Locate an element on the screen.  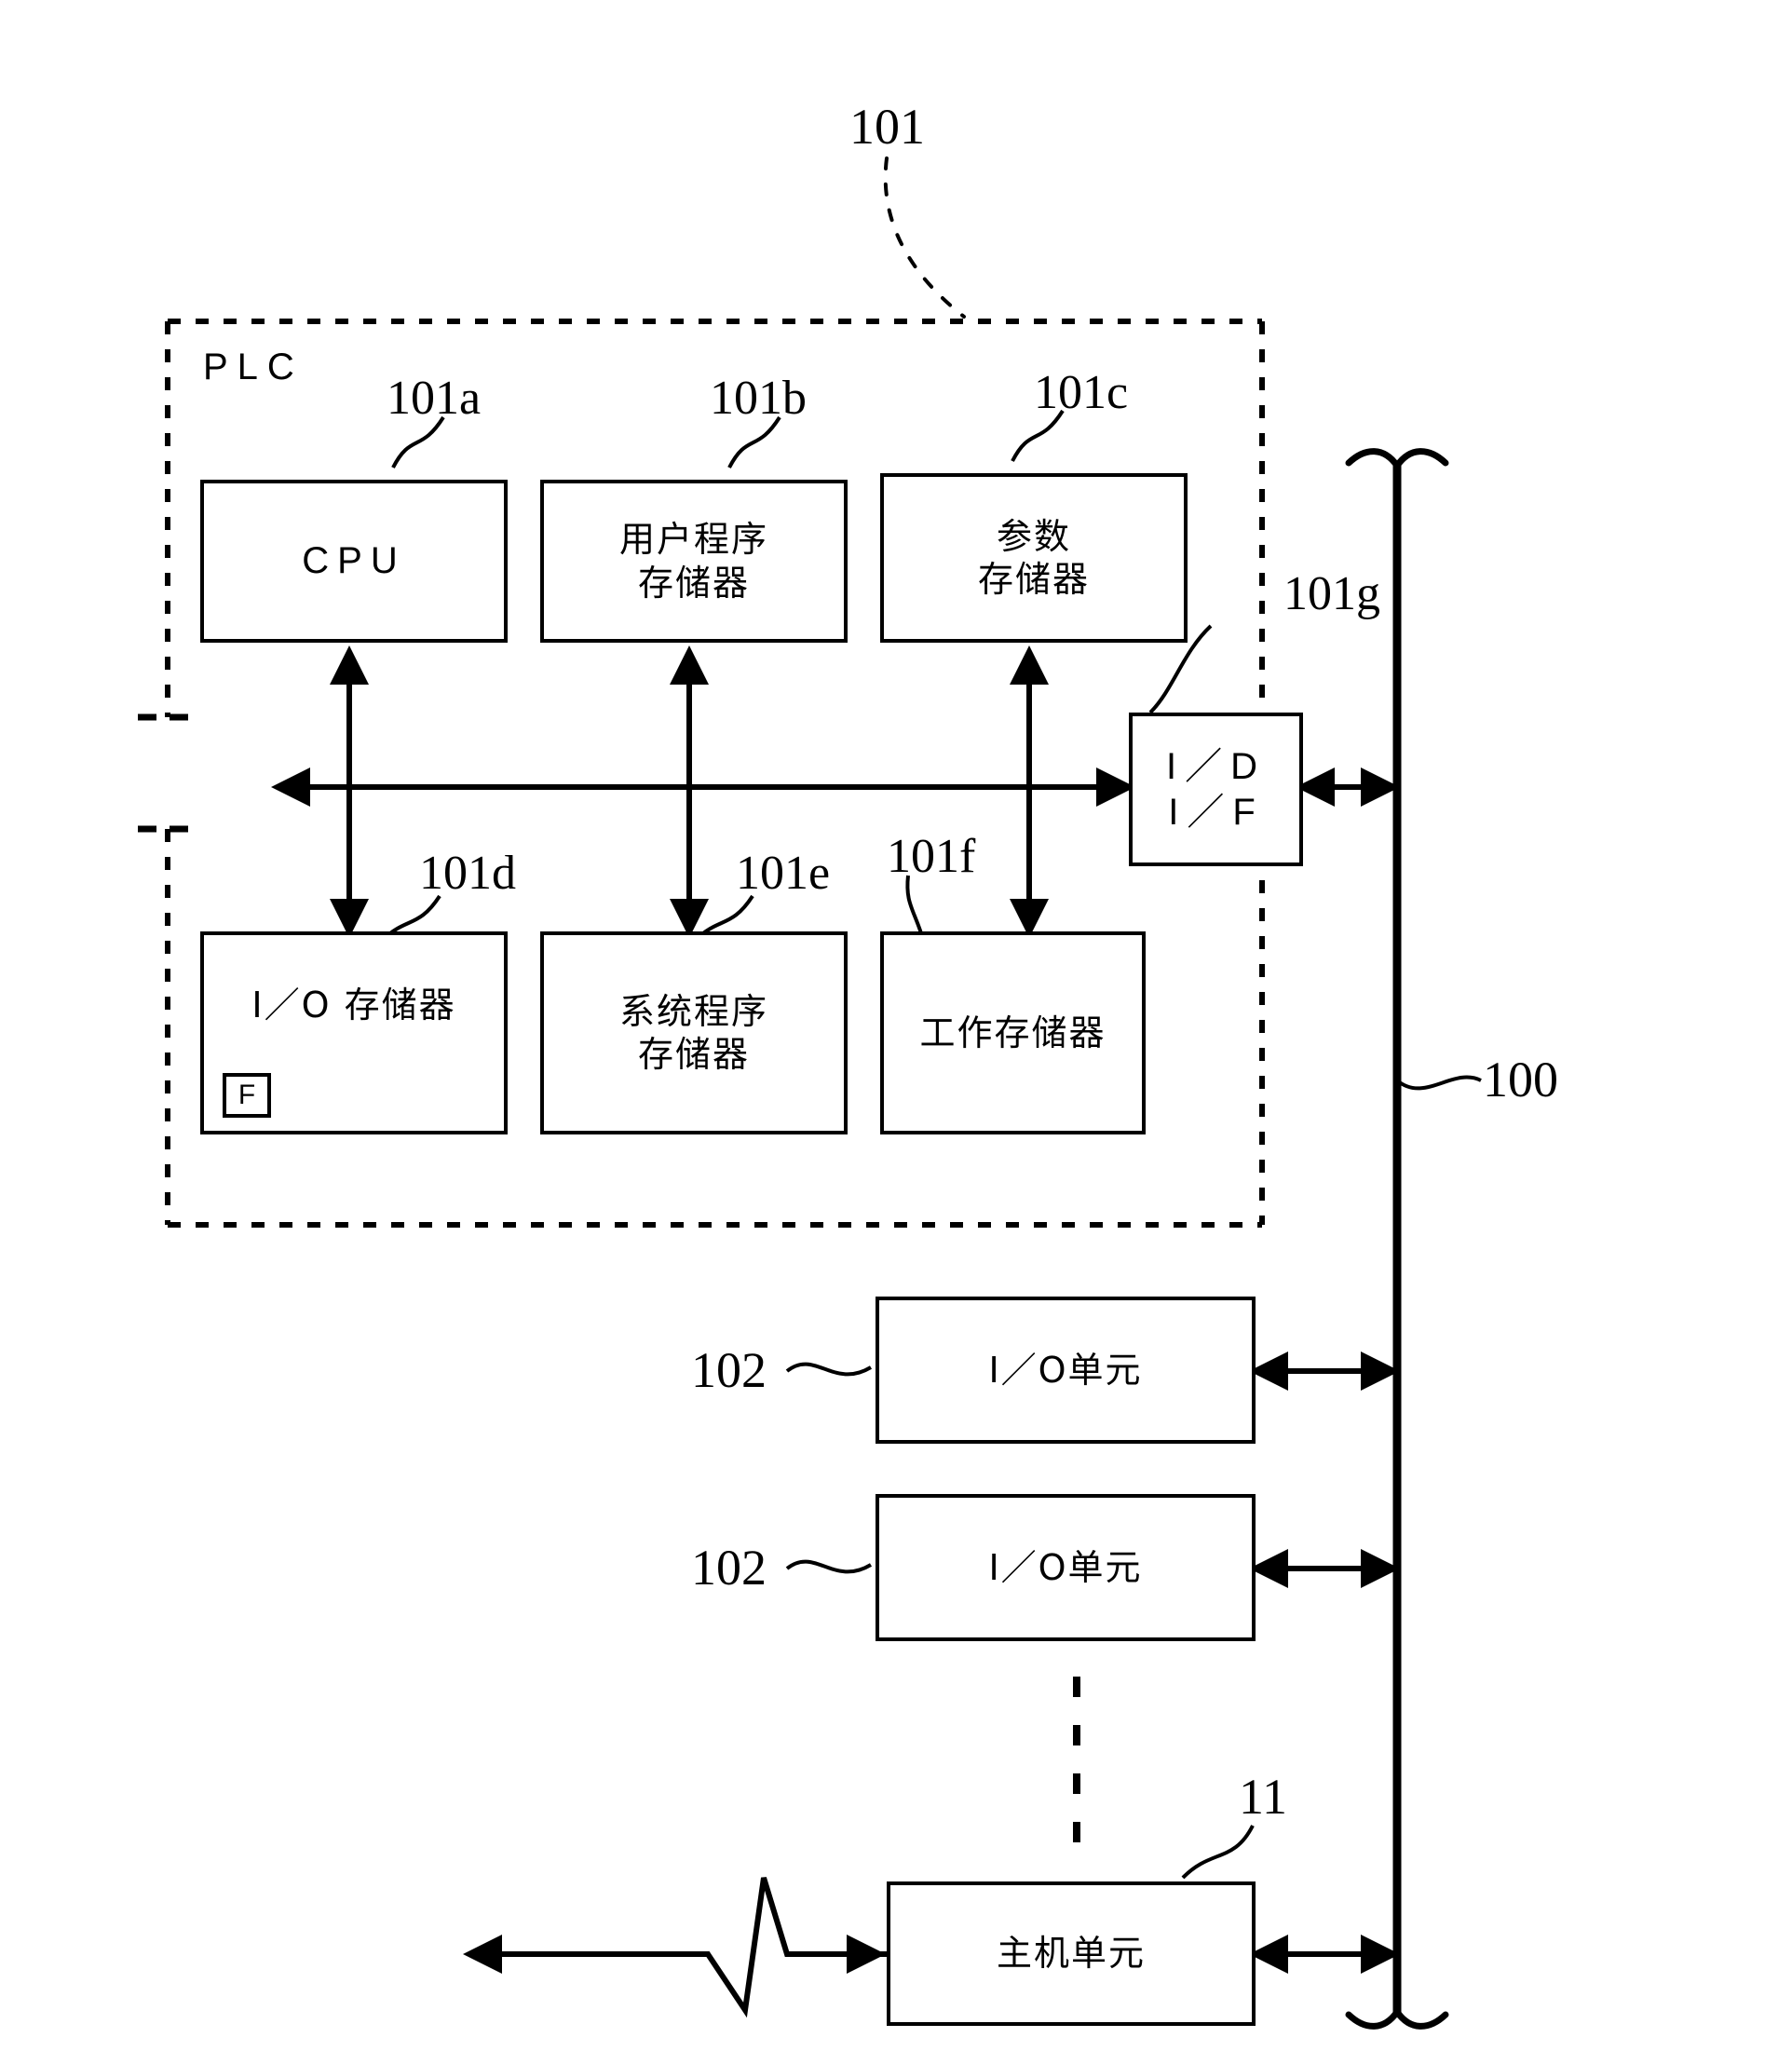
block-user-program-memory-label-line2: 存储器 is located at coordinates (693, 583).